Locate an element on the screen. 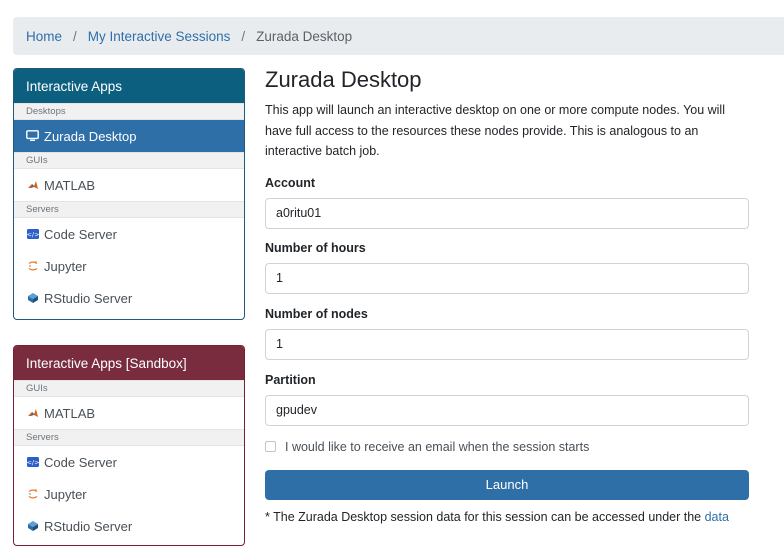 The height and width of the screenshot is (546, 784). sandbox-item-code-server: </> Code Server is located at coordinates (129, 462).